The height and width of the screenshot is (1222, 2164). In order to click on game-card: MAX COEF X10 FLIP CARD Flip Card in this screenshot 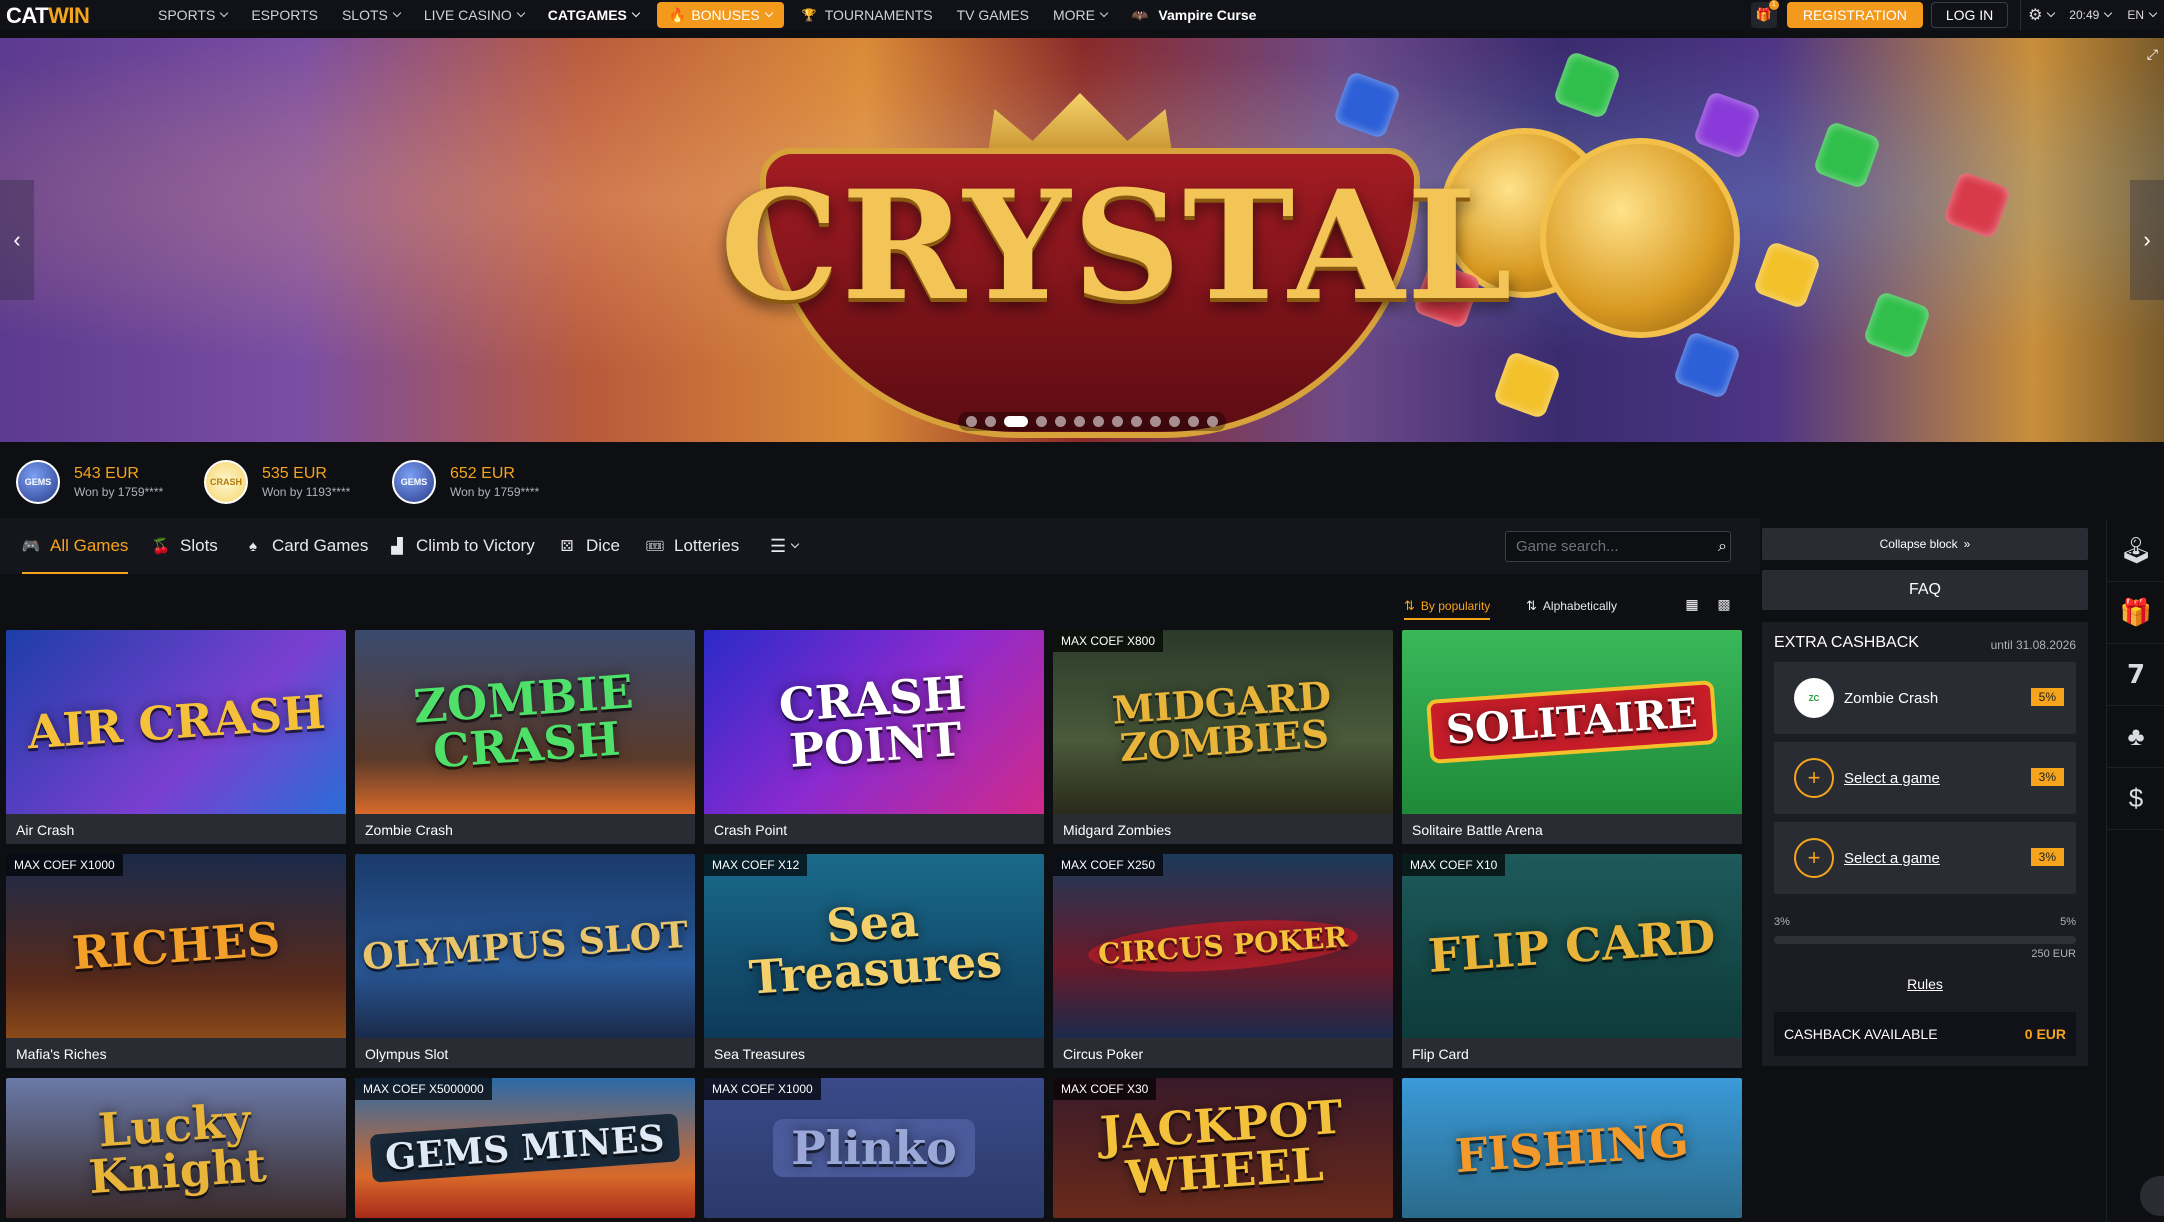, I will do `click(1572, 961)`.